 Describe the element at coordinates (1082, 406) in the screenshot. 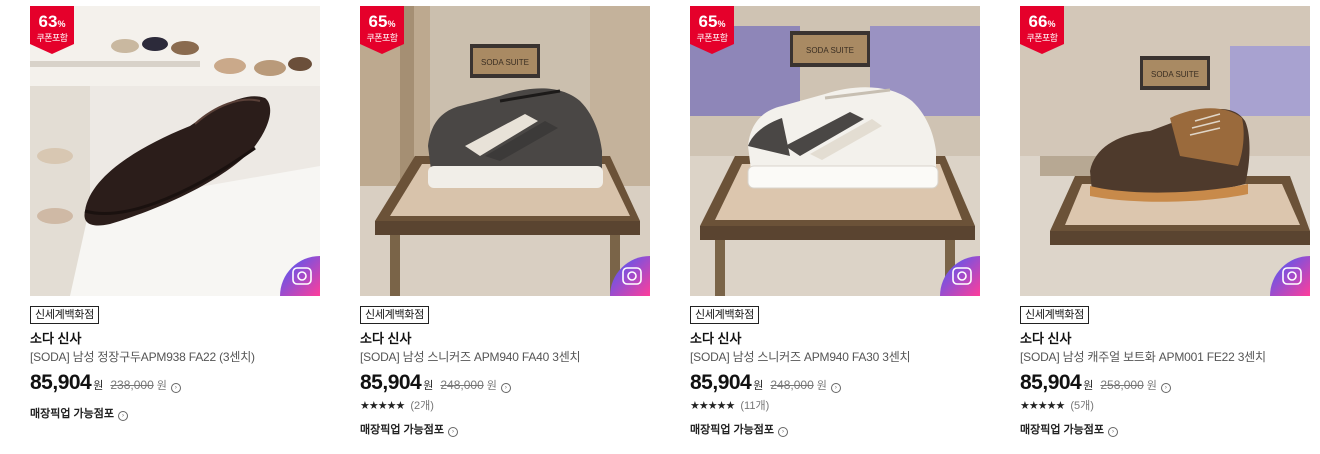

I see `review-count: (5개)` at that location.